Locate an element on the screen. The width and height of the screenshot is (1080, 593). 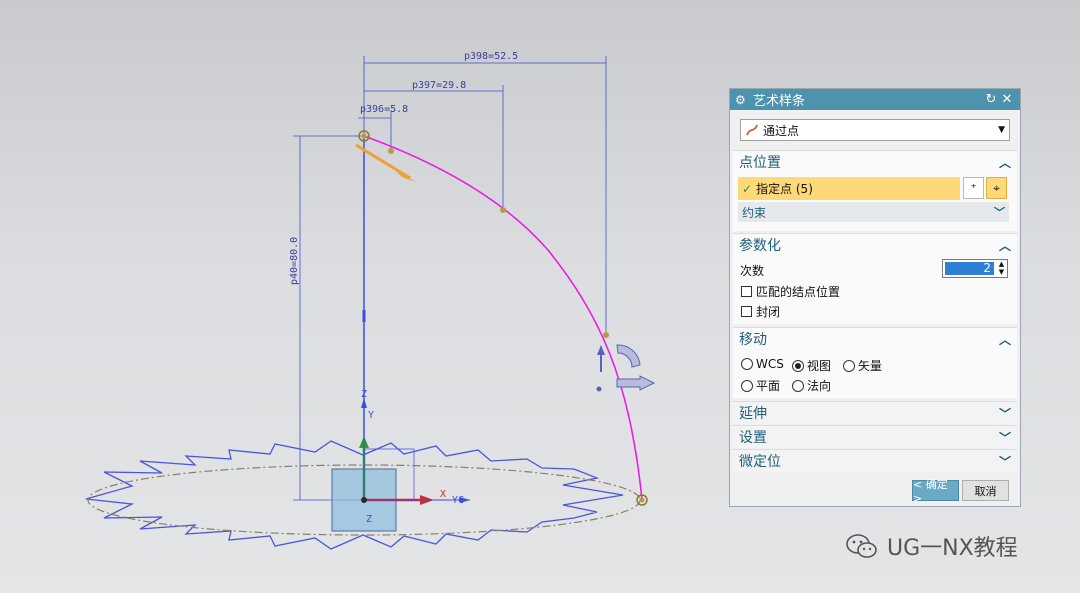
move-manipulator is located at coordinates (626, 368).